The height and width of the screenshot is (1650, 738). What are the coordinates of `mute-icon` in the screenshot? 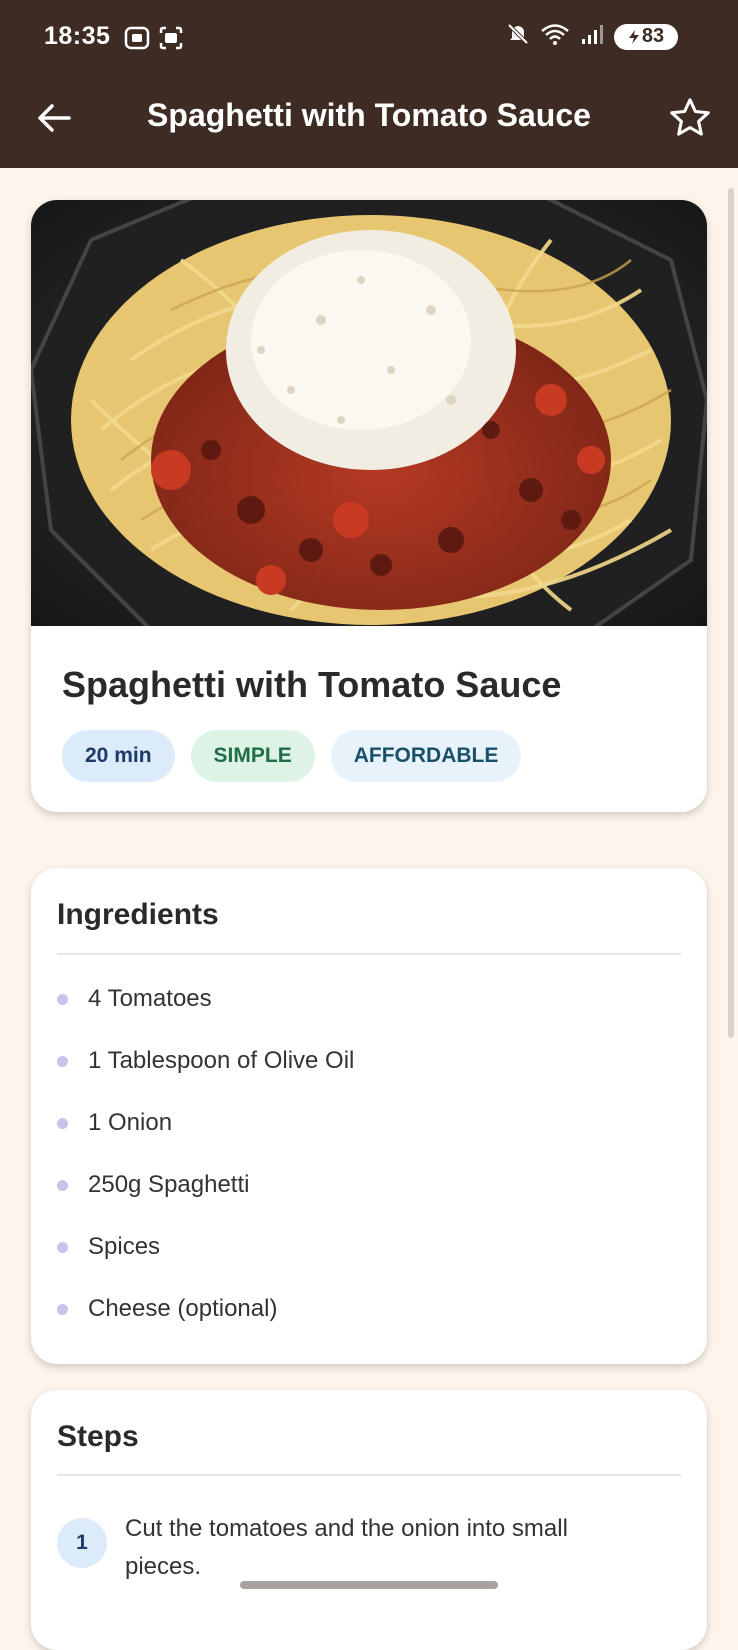 It's located at (518, 36).